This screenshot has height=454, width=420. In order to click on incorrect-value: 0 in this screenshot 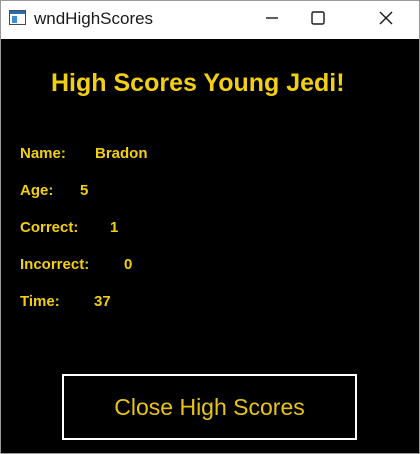, I will do `click(128, 264)`.